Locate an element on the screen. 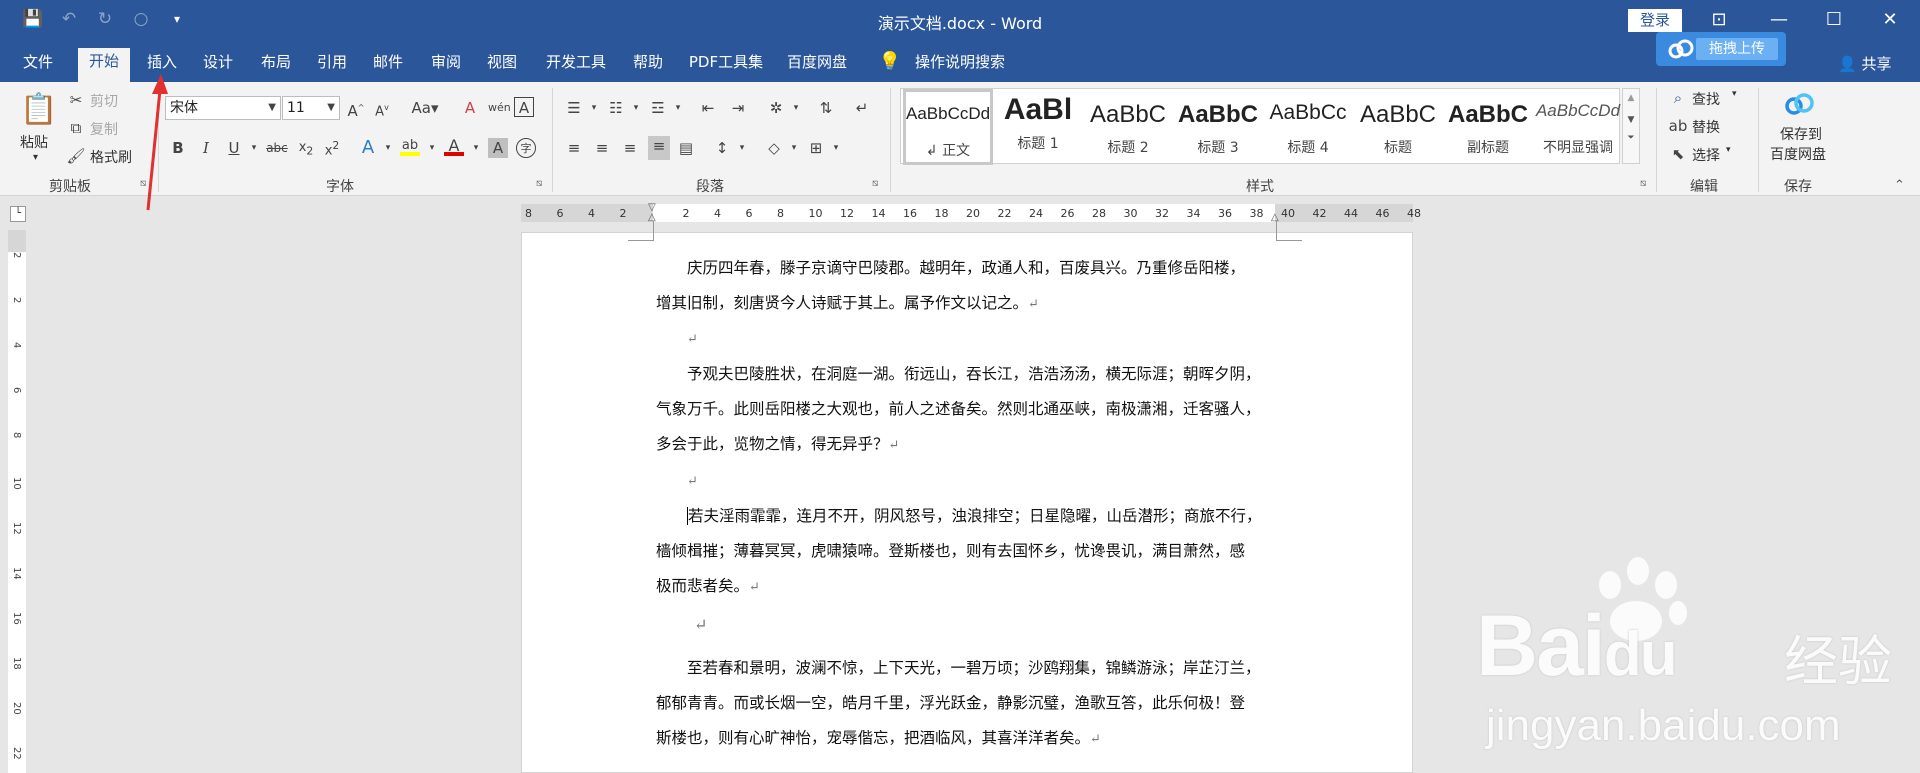  paste-dropdown-icon: ▾ is located at coordinates (35, 157).